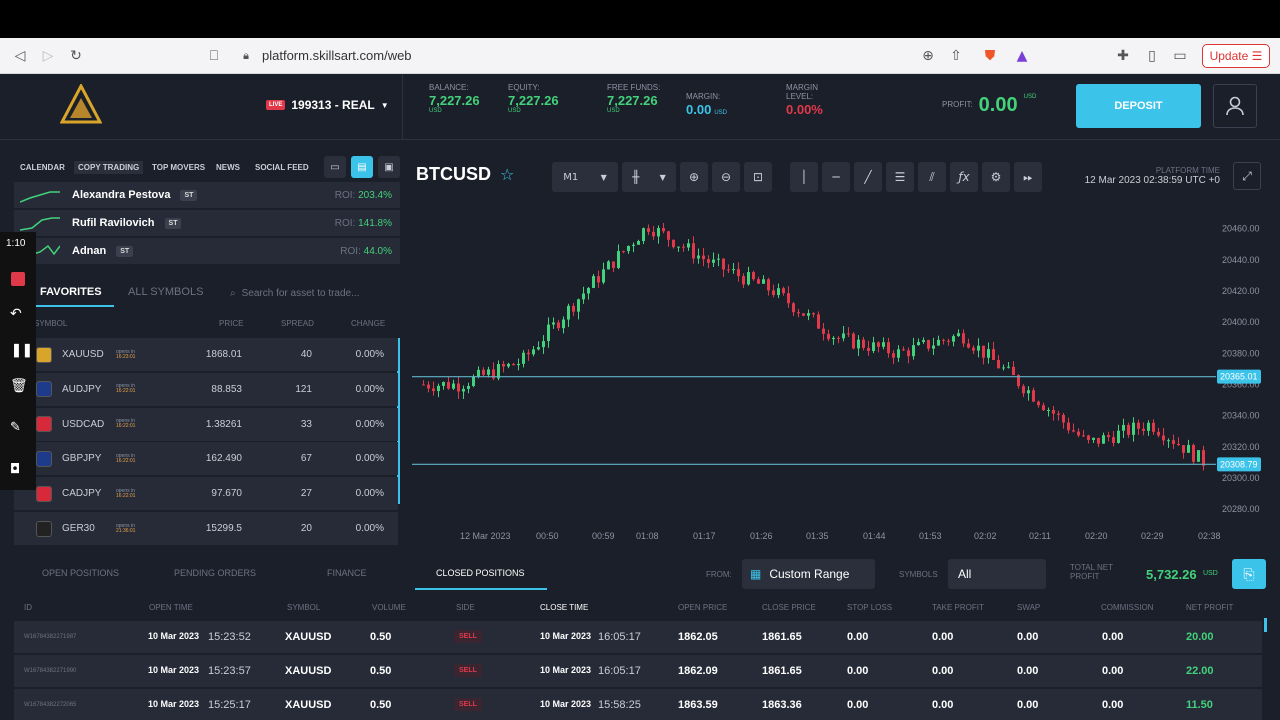 The width and height of the screenshot is (1280, 720). Describe the element at coordinates (50, 671) in the screenshot. I see `cell-id: W16784382271990` at that location.